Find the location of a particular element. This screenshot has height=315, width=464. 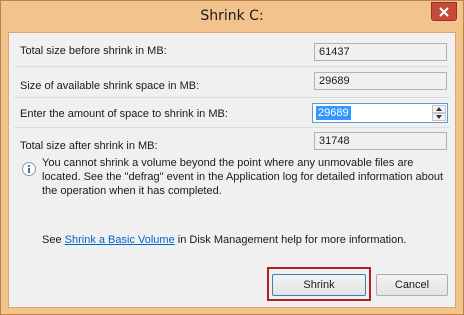

chevron-down-icon is located at coordinates (439, 117).